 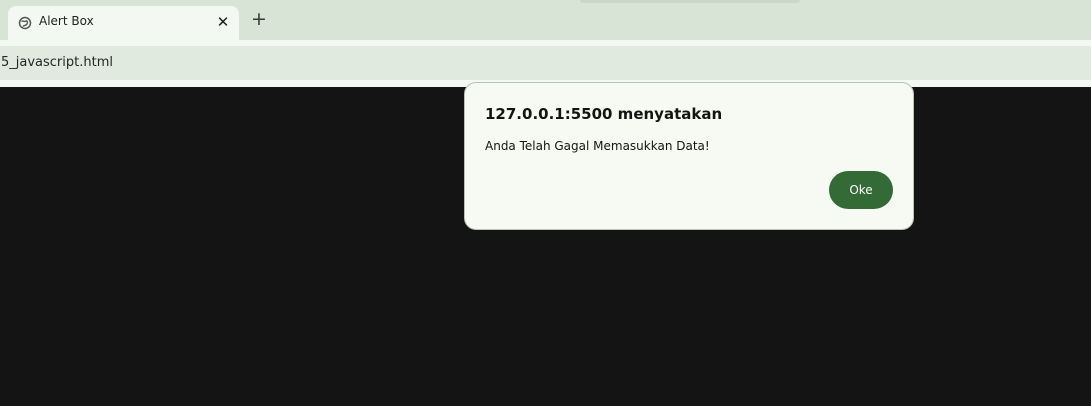 I want to click on address-bar: 5_javascript.html, so click(x=545, y=63).